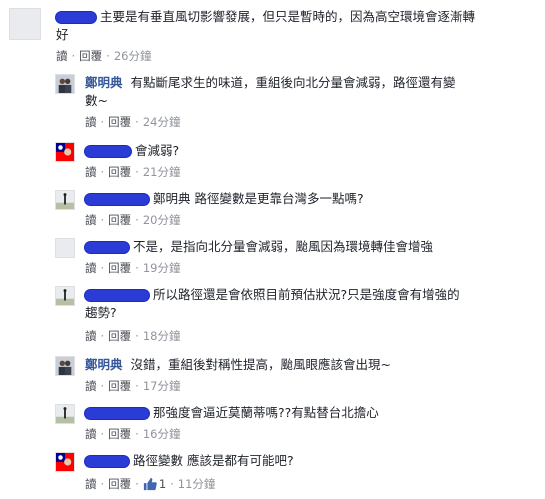  I want to click on comment-body: 會減弱?, so click(305, 151).